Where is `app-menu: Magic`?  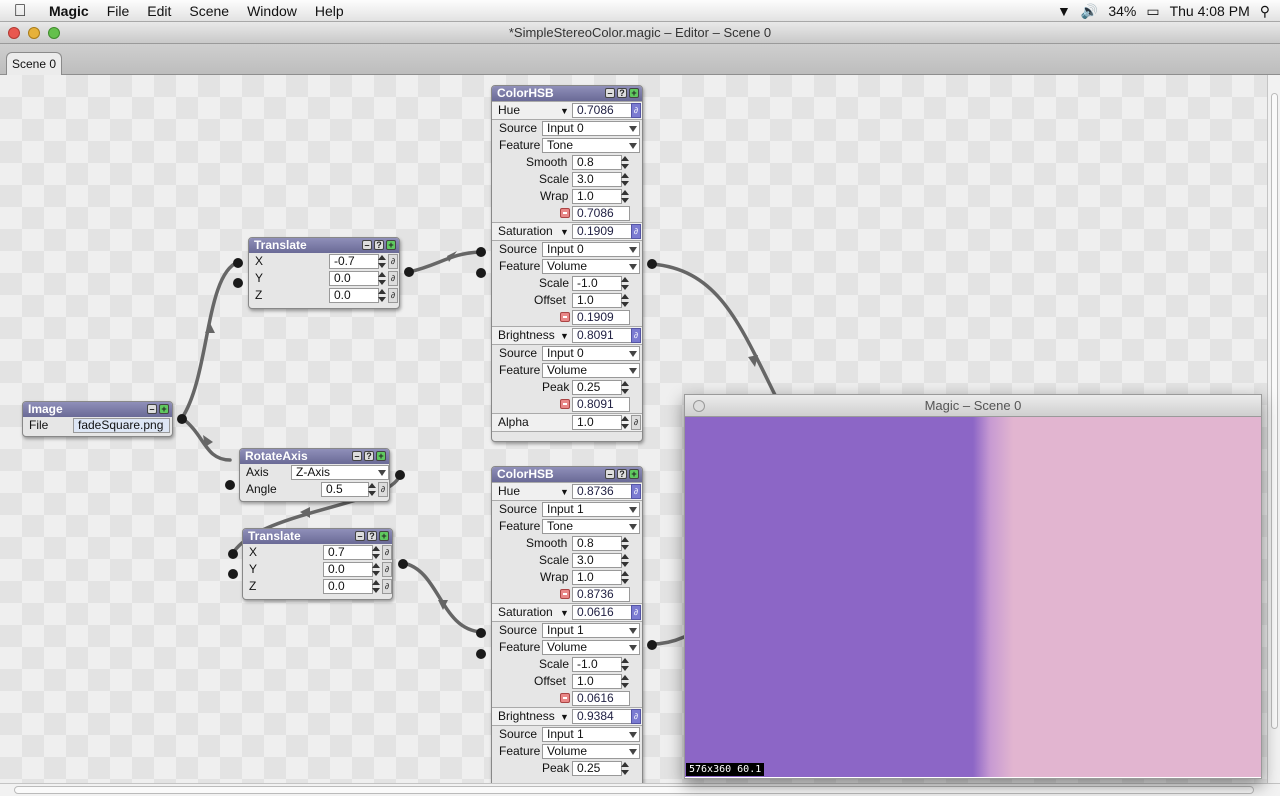 app-menu: Magic is located at coordinates (69, 11).